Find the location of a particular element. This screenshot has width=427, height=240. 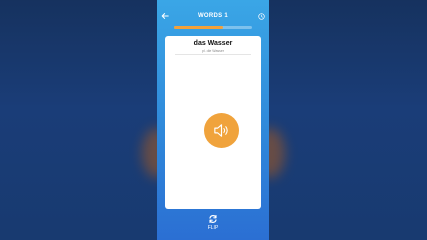

progress-bar is located at coordinates (213, 27).